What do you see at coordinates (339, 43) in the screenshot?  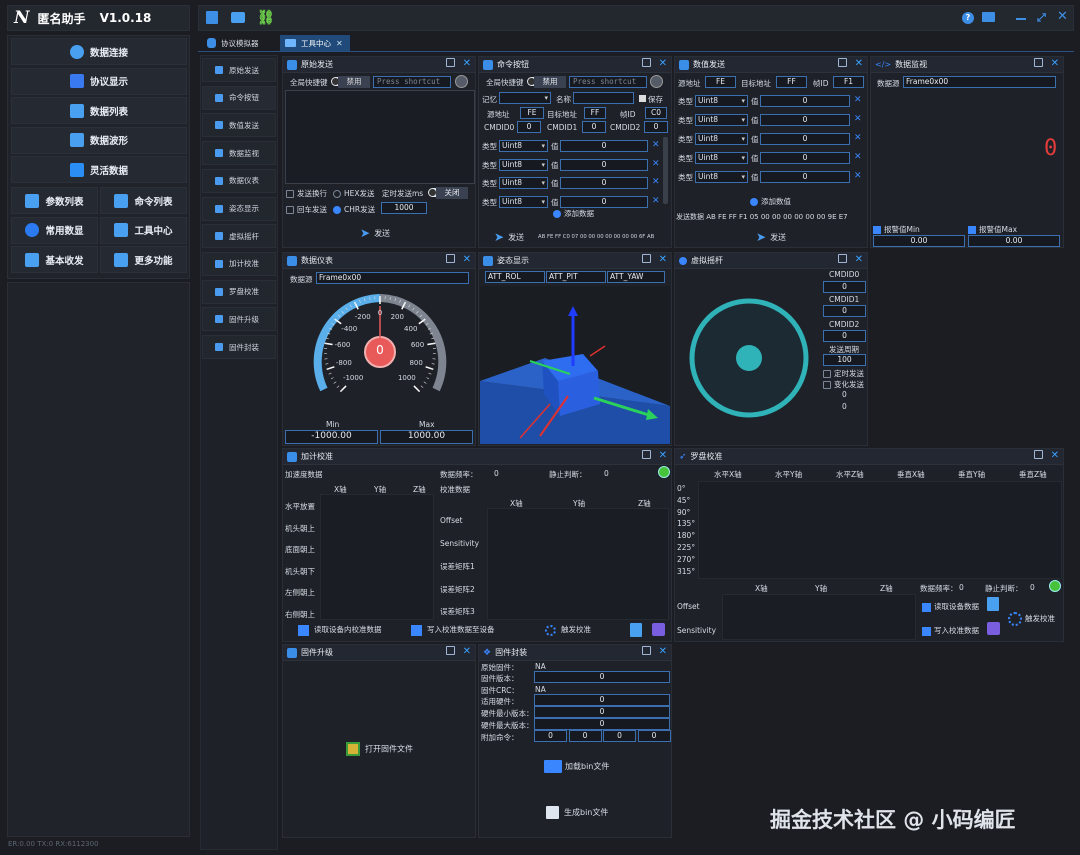 I see `tab-close-icon: ✕` at bounding box center [339, 43].